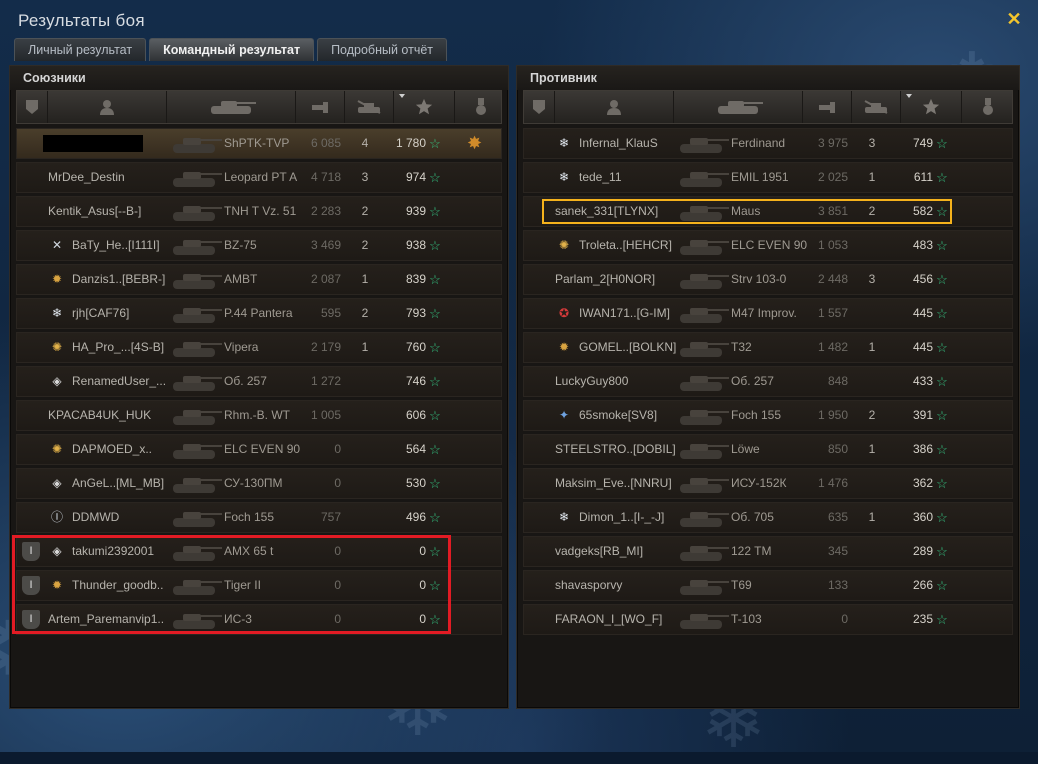 The width and height of the screenshot is (1038, 764). What do you see at coordinates (57, 245) in the screenshot?
I see `swords-rank-icon: ✕` at bounding box center [57, 245].